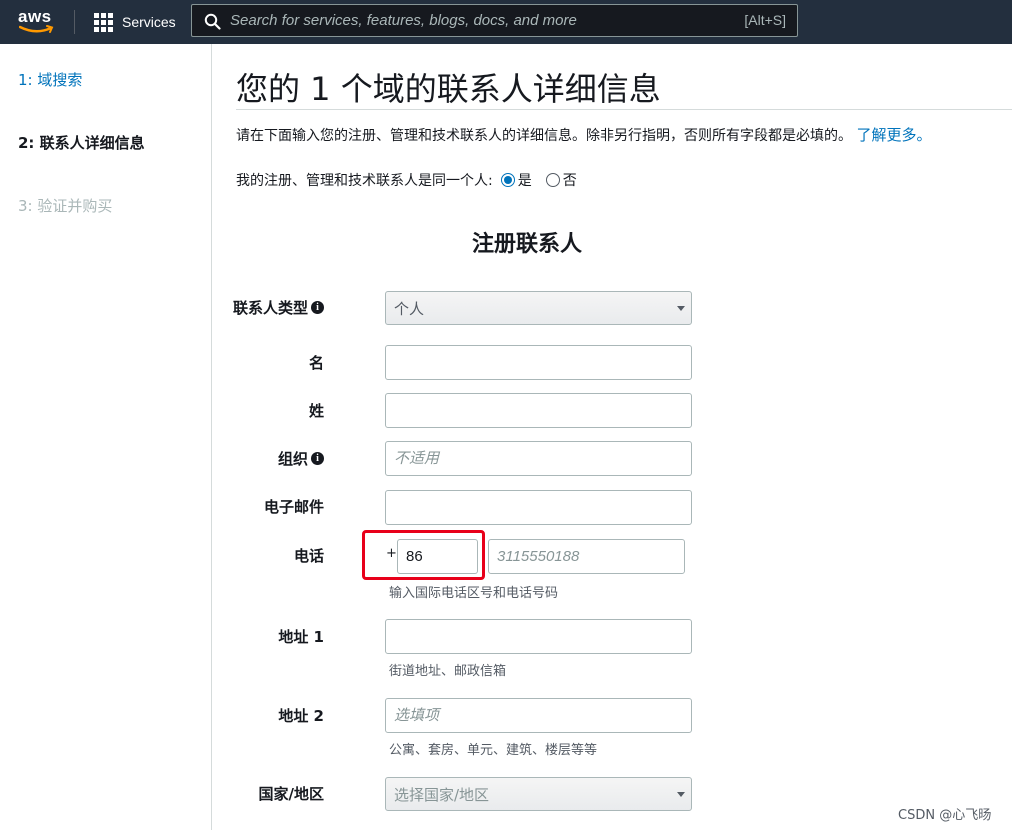  I want to click on same-person-question: 我的注册、管理和技术联系人是同一个人: 是 否, so click(406, 180).